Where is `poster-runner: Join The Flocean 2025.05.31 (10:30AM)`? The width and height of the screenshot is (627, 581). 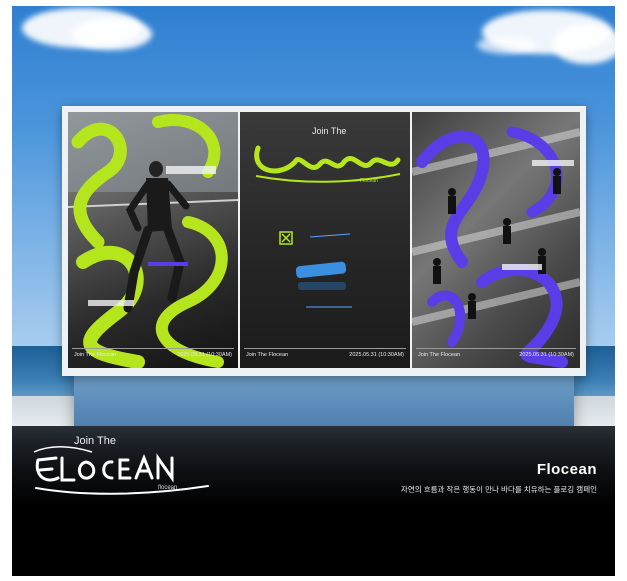 poster-runner: Join The Flocean 2025.05.31 (10:30AM) is located at coordinates (153, 240).